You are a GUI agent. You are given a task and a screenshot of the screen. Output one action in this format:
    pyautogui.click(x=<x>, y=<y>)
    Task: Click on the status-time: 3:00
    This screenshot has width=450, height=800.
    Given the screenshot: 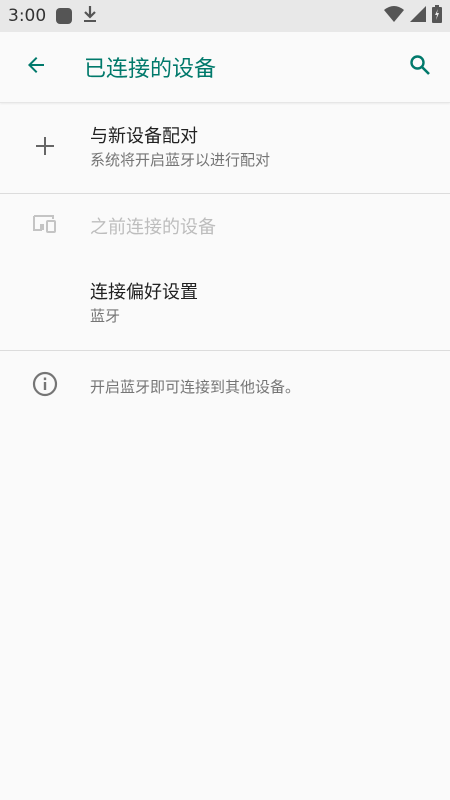 What is the action you would take?
    pyautogui.click(x=27, y=16)
    